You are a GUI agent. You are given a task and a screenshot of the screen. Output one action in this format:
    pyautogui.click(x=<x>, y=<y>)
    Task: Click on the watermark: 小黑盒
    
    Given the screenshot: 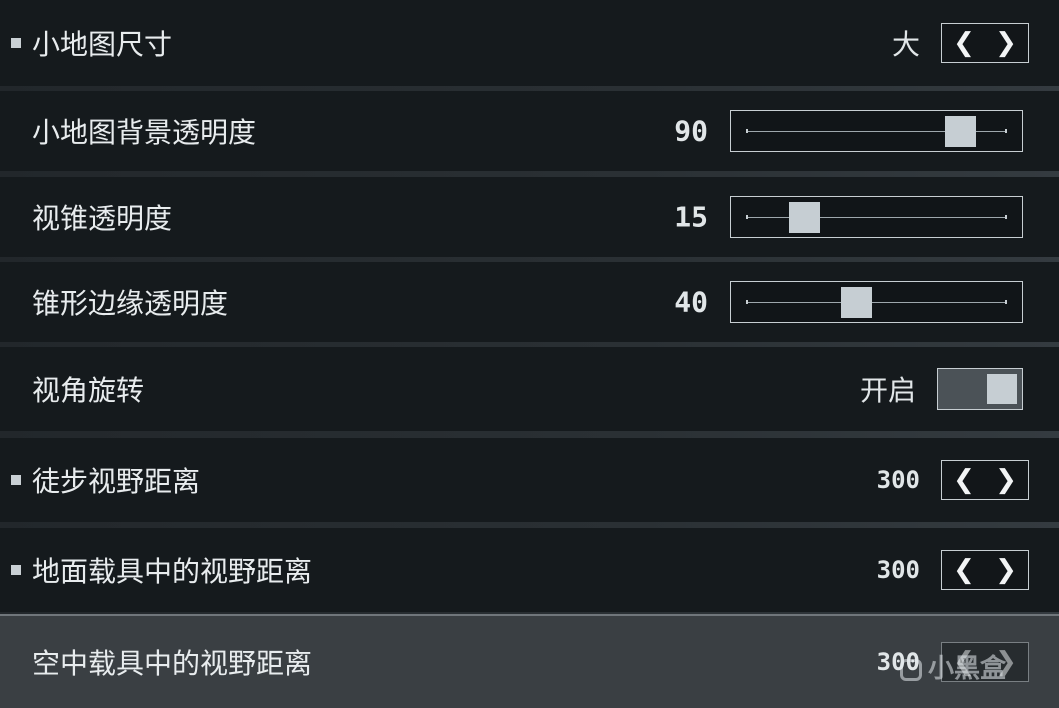 What is the action you would take?
    pyautogui.click(x=953, y=666)
    